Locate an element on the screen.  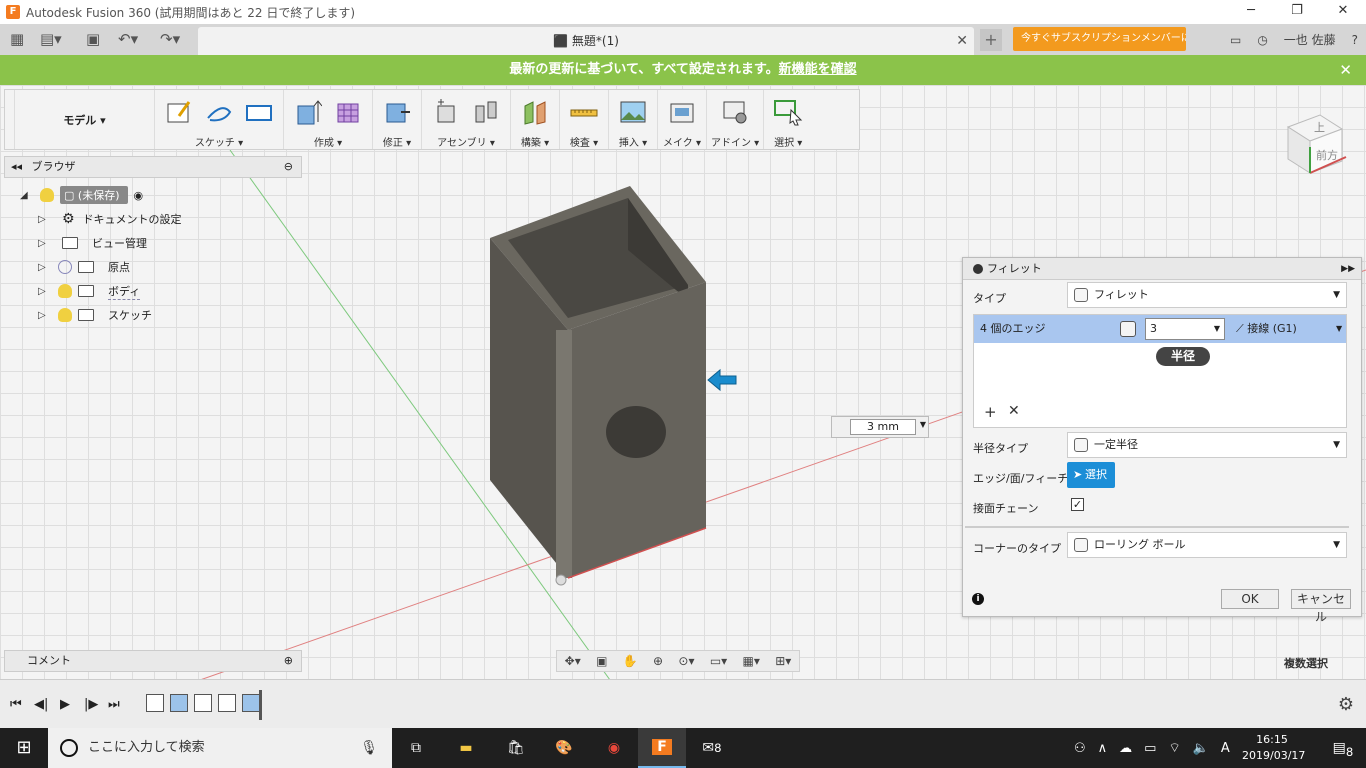
grid-settings-icon: ▦▾ is located at coordinates (751, 661).